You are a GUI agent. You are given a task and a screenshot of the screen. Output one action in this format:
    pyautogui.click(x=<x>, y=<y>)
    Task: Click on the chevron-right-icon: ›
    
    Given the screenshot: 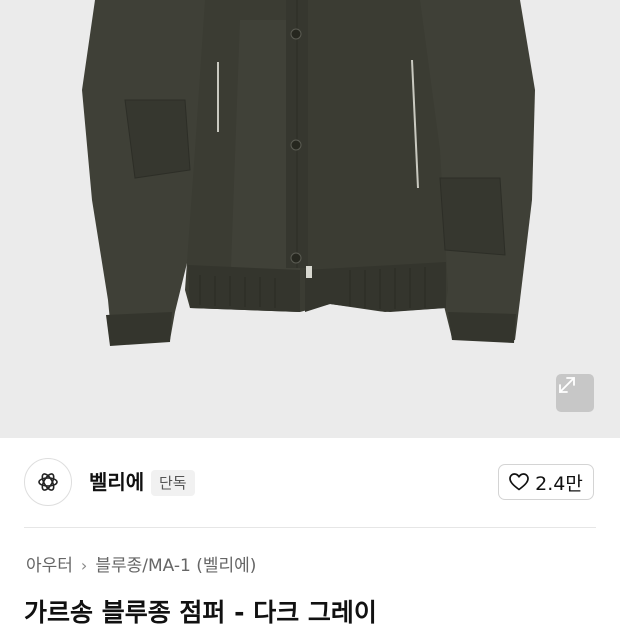 What is the action you would take?
    pyautogui.click(x=84, y=565)
    